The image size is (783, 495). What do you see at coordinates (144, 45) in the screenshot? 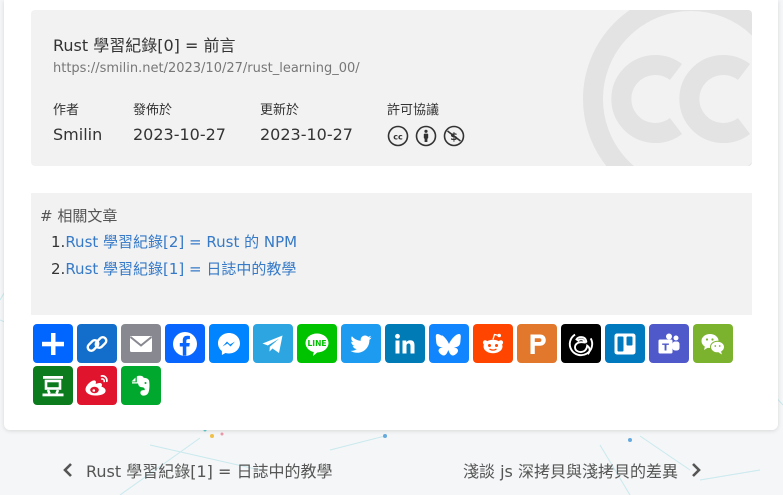
I see `post-title: Rust 學習紀錄[0] = 前言` at bounding box center [144, 45].